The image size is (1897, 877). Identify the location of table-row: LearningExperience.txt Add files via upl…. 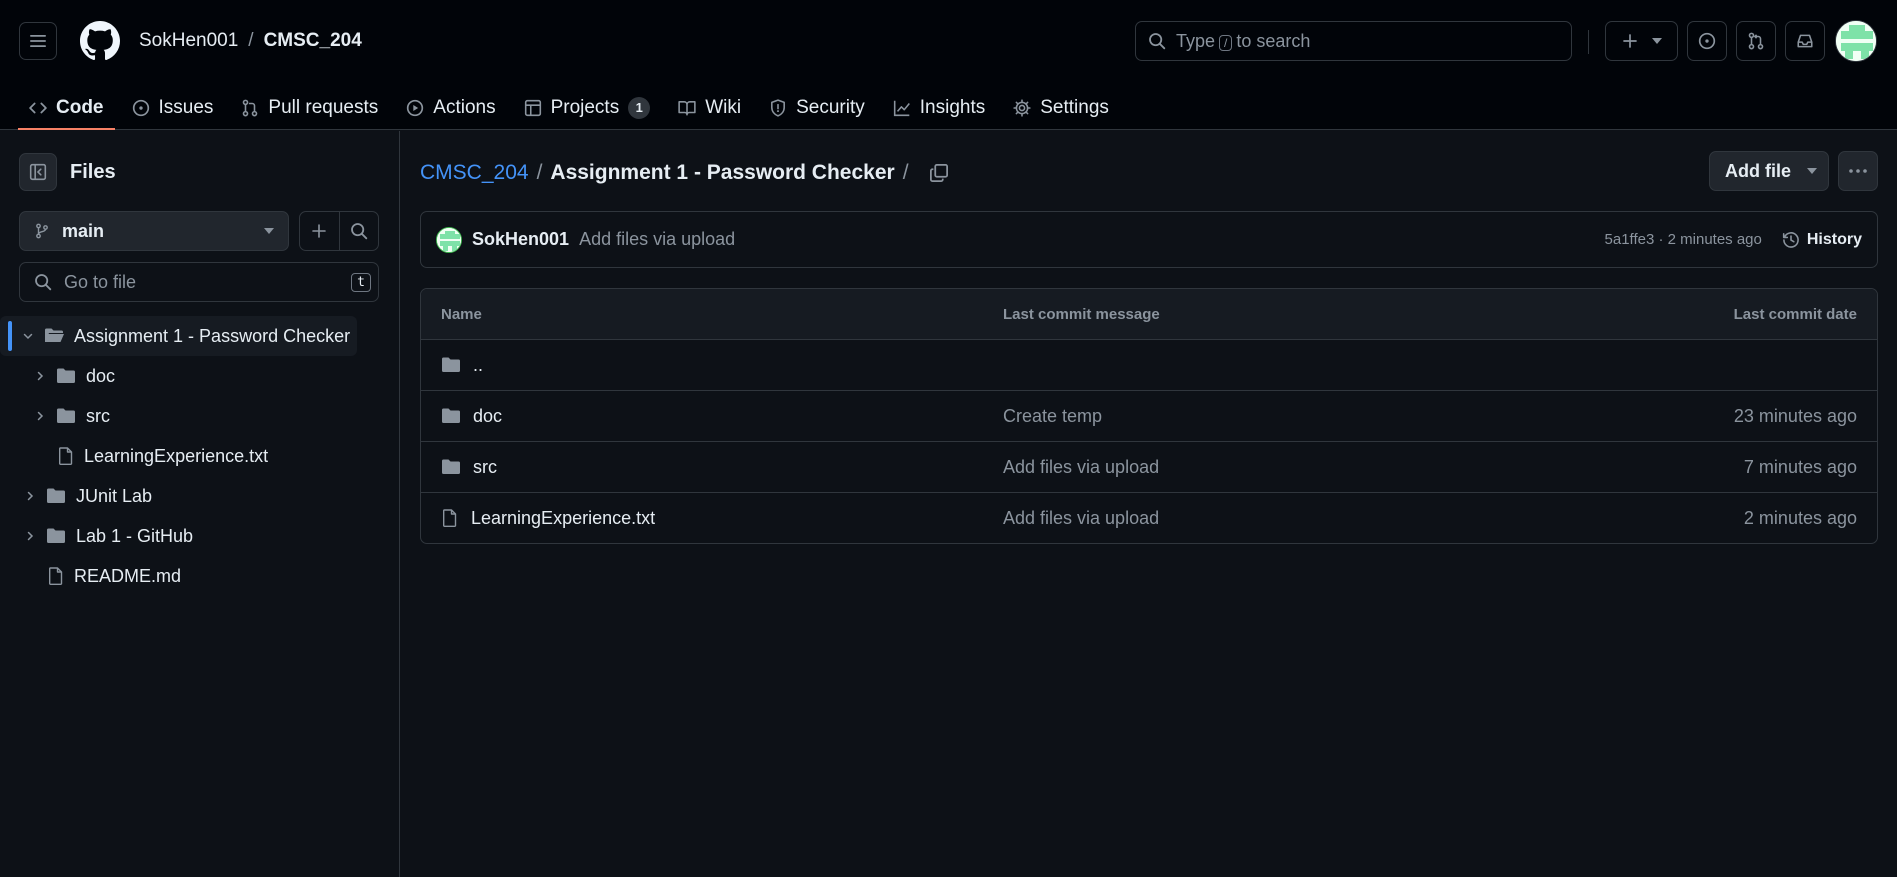
(1149, 517).